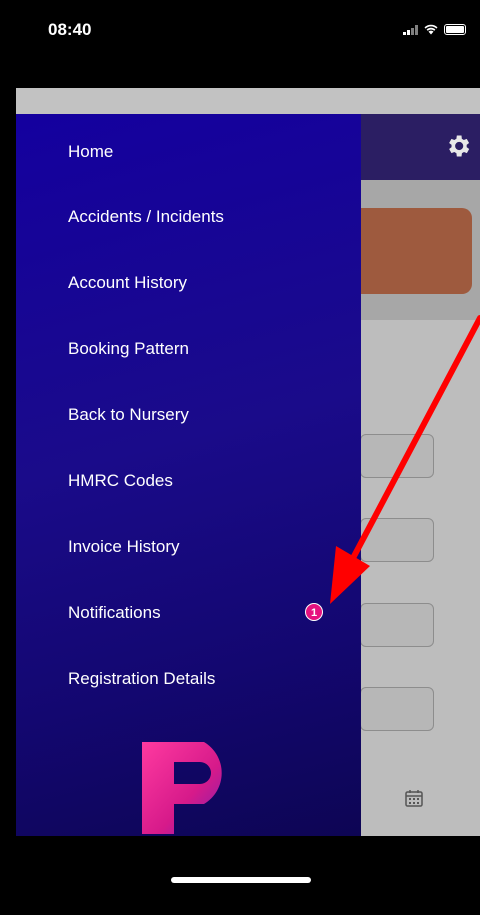 This screenshot has height=915, width=480. What do you see at coordinates (114, 613) in the screenshot?
I see `menu-item-notifications: Notifications` at bounding box center [114, 613].